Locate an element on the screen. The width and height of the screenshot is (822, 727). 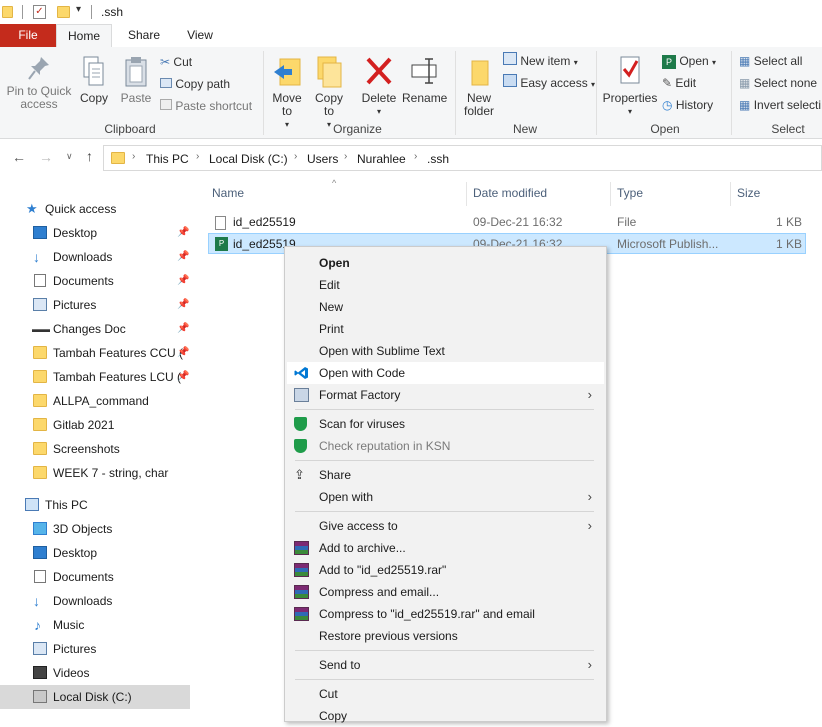
copy-path-button: Copy path is located at coordinates (195, 84).